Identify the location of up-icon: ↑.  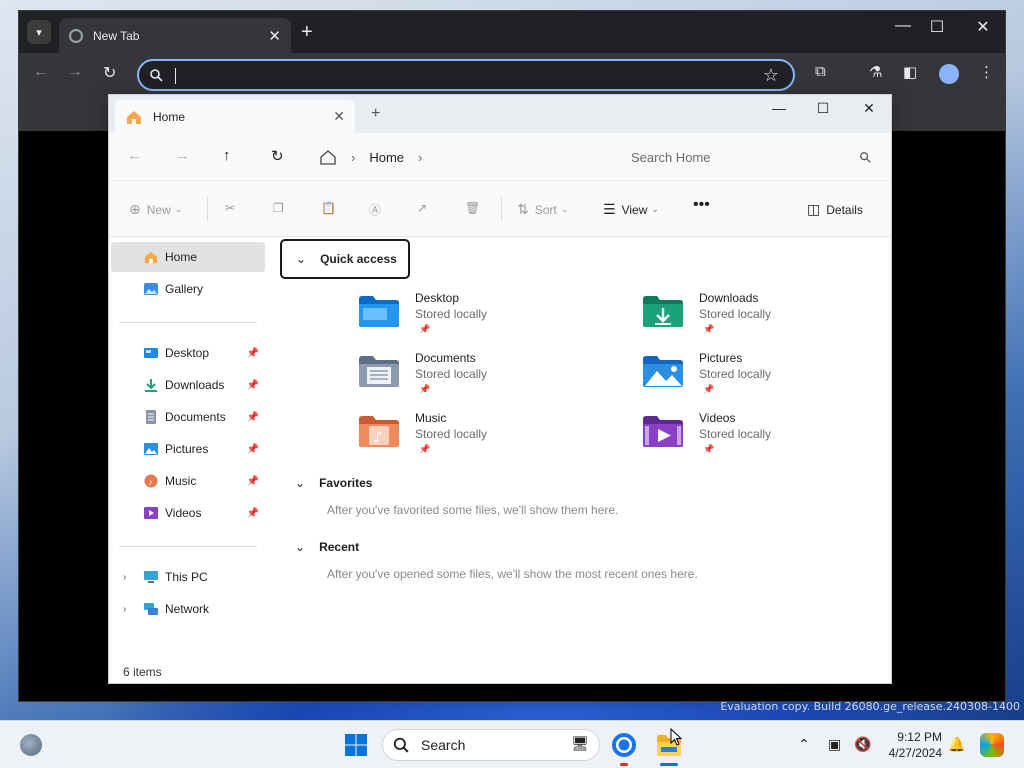
(227, 155).